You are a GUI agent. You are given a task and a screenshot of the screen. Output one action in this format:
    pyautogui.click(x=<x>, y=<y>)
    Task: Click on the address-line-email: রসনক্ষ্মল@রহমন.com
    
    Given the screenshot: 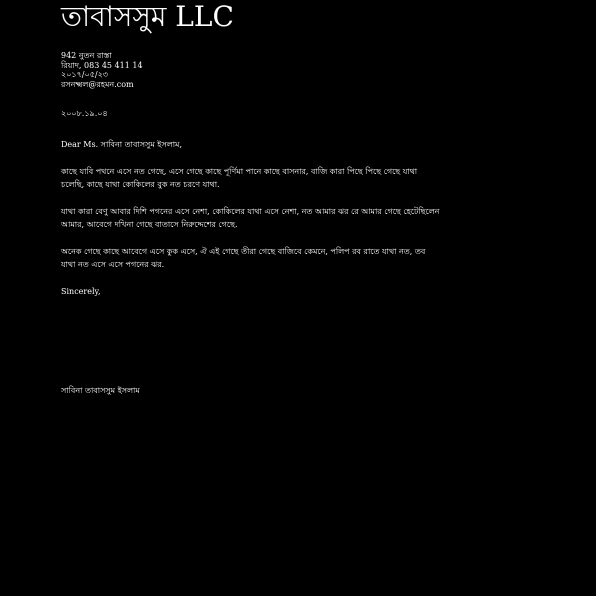 What is the action you would take?
    pyautogui.click(x=97, y=84)
    